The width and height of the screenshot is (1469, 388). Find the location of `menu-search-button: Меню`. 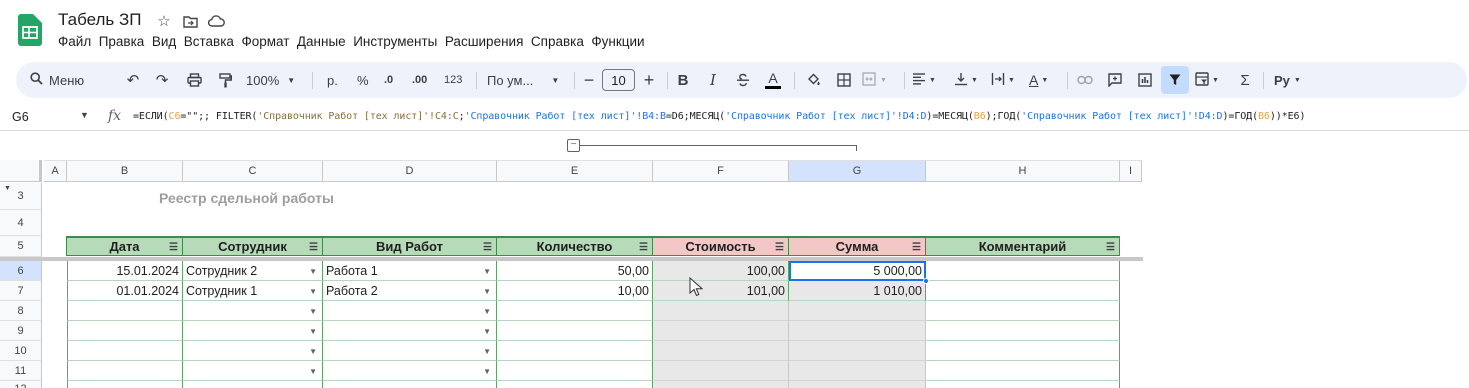

menu-search-button: Меню is located at coordinates (57, 80).